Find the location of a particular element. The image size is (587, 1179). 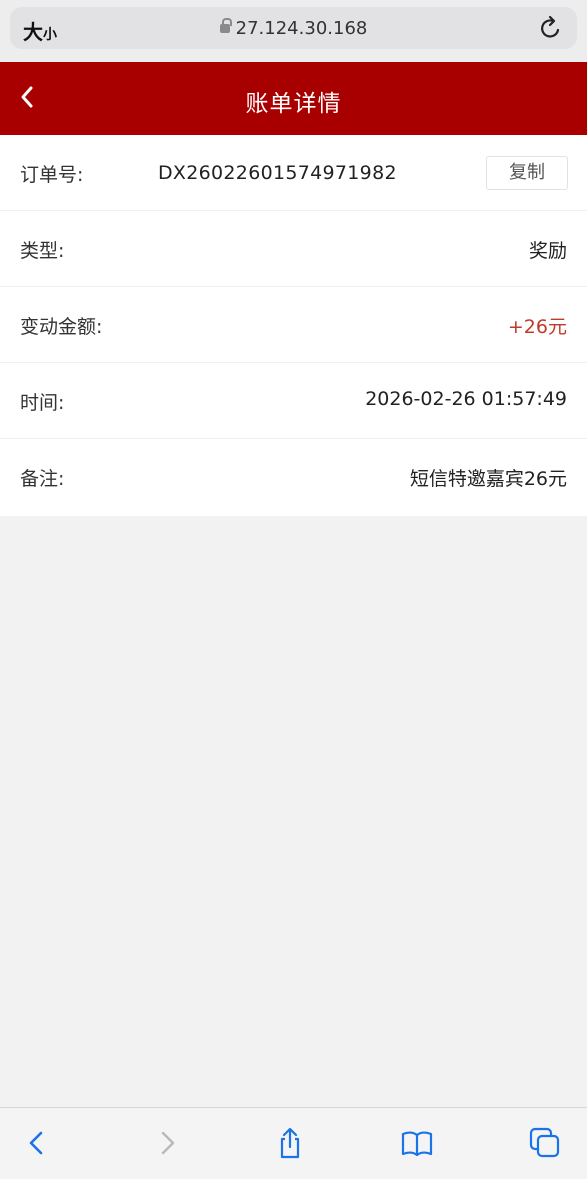

type-label: 类型: is located at coordinates (42, 251).